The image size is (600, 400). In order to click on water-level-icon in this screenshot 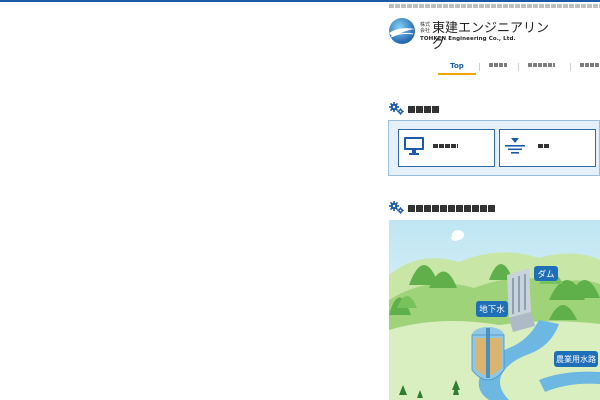, I will do `click(515, 146)`.